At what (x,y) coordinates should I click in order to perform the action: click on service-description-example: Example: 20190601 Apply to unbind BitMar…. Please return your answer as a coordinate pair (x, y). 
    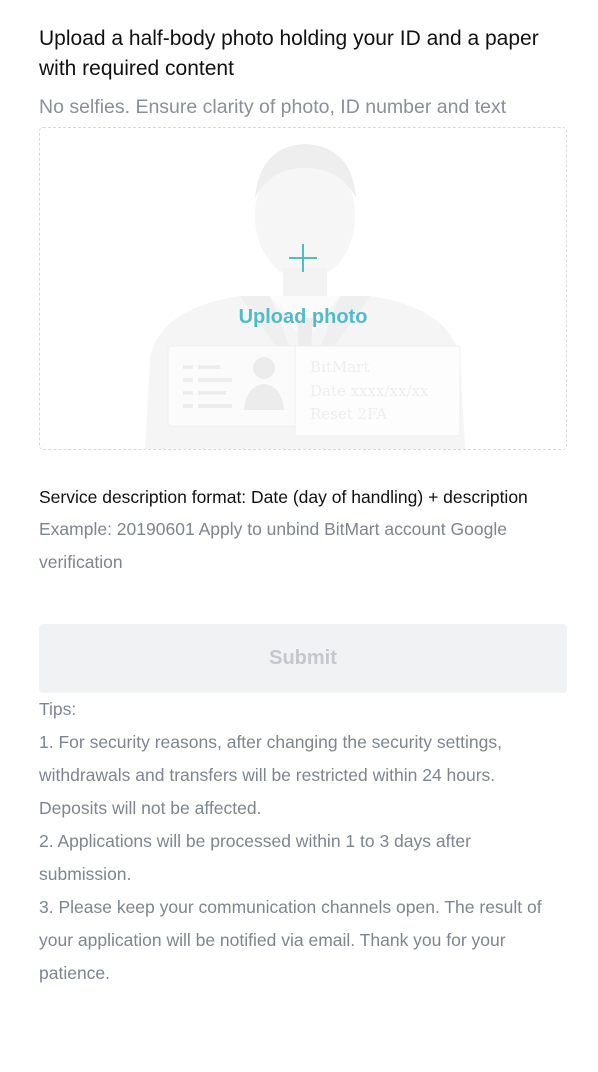
    Looking at the image, I should click on (273, 545).